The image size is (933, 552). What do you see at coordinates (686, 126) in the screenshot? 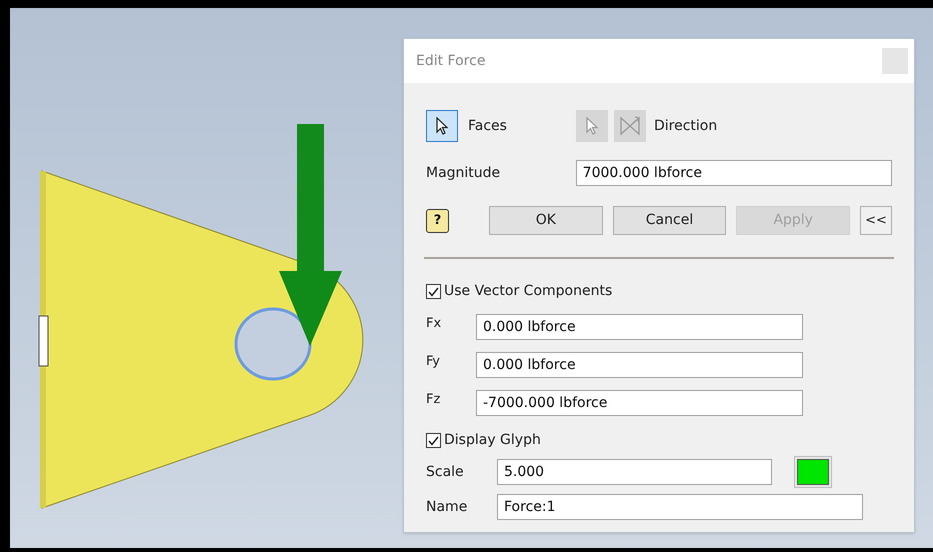
I see `direction-label: Direction` at bounding box center [686, 126].